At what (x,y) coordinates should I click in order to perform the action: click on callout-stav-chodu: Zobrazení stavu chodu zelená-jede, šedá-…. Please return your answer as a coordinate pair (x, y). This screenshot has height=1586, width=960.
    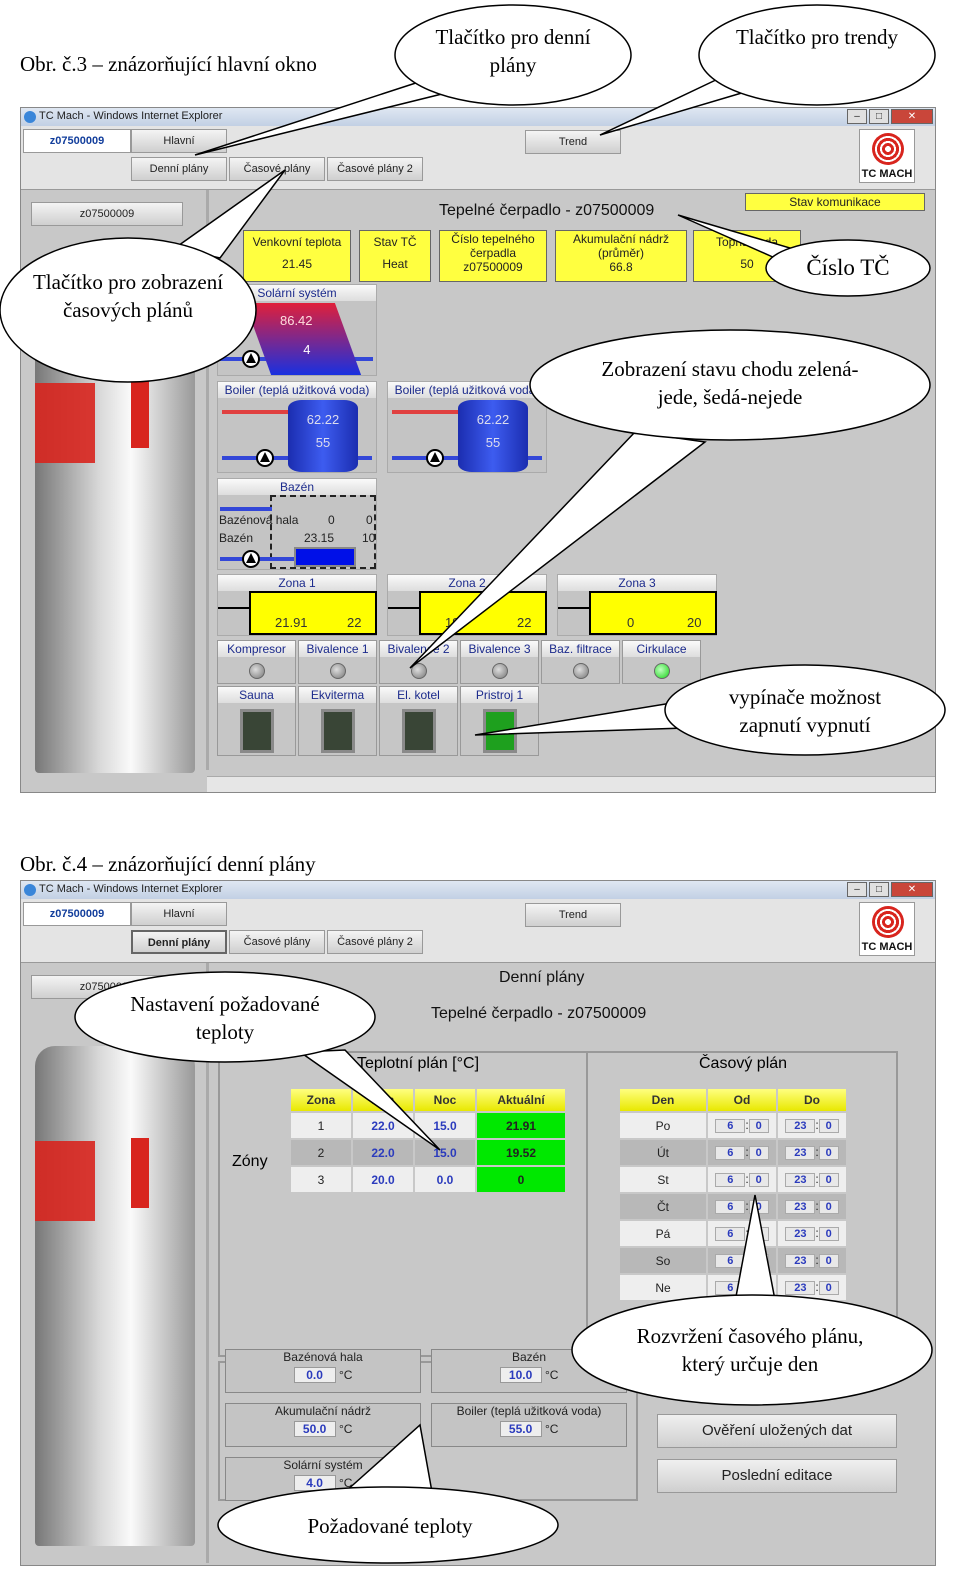
    Looking at the image, I should click on (730, 383).